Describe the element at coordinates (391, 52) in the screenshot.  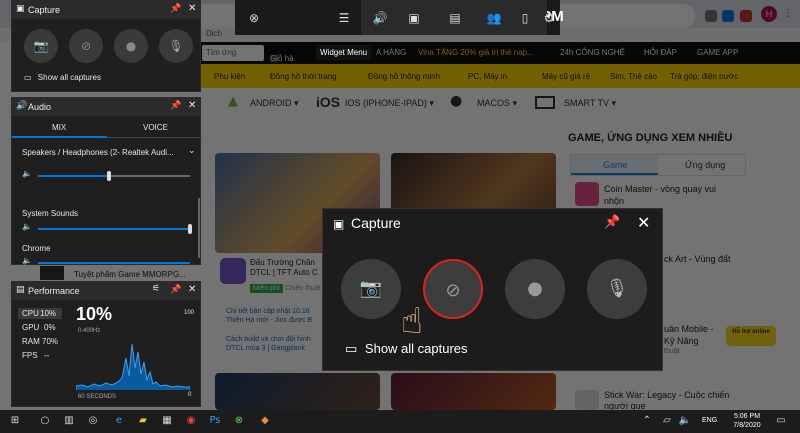
I see `nav-item: A HÀNG` at that location.